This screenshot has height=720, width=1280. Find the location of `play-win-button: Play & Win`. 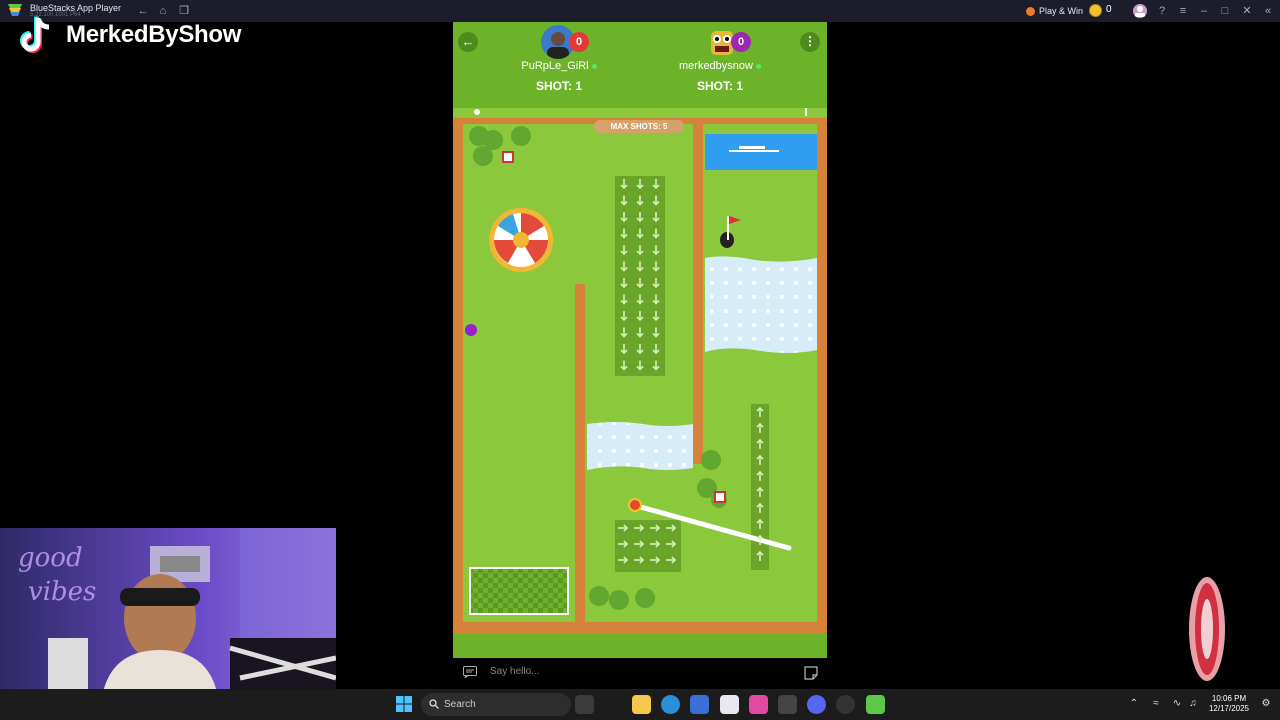

play-win-button: Play & Win is located at coordinates (1054, 11).